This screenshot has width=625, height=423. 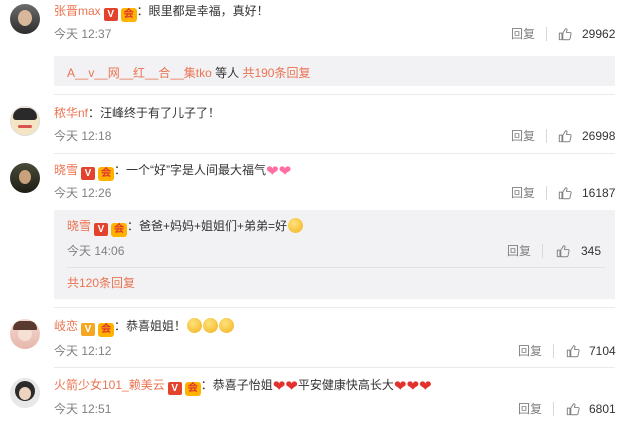 I want to click on like-count: 29962, so click(x=599, y=34).